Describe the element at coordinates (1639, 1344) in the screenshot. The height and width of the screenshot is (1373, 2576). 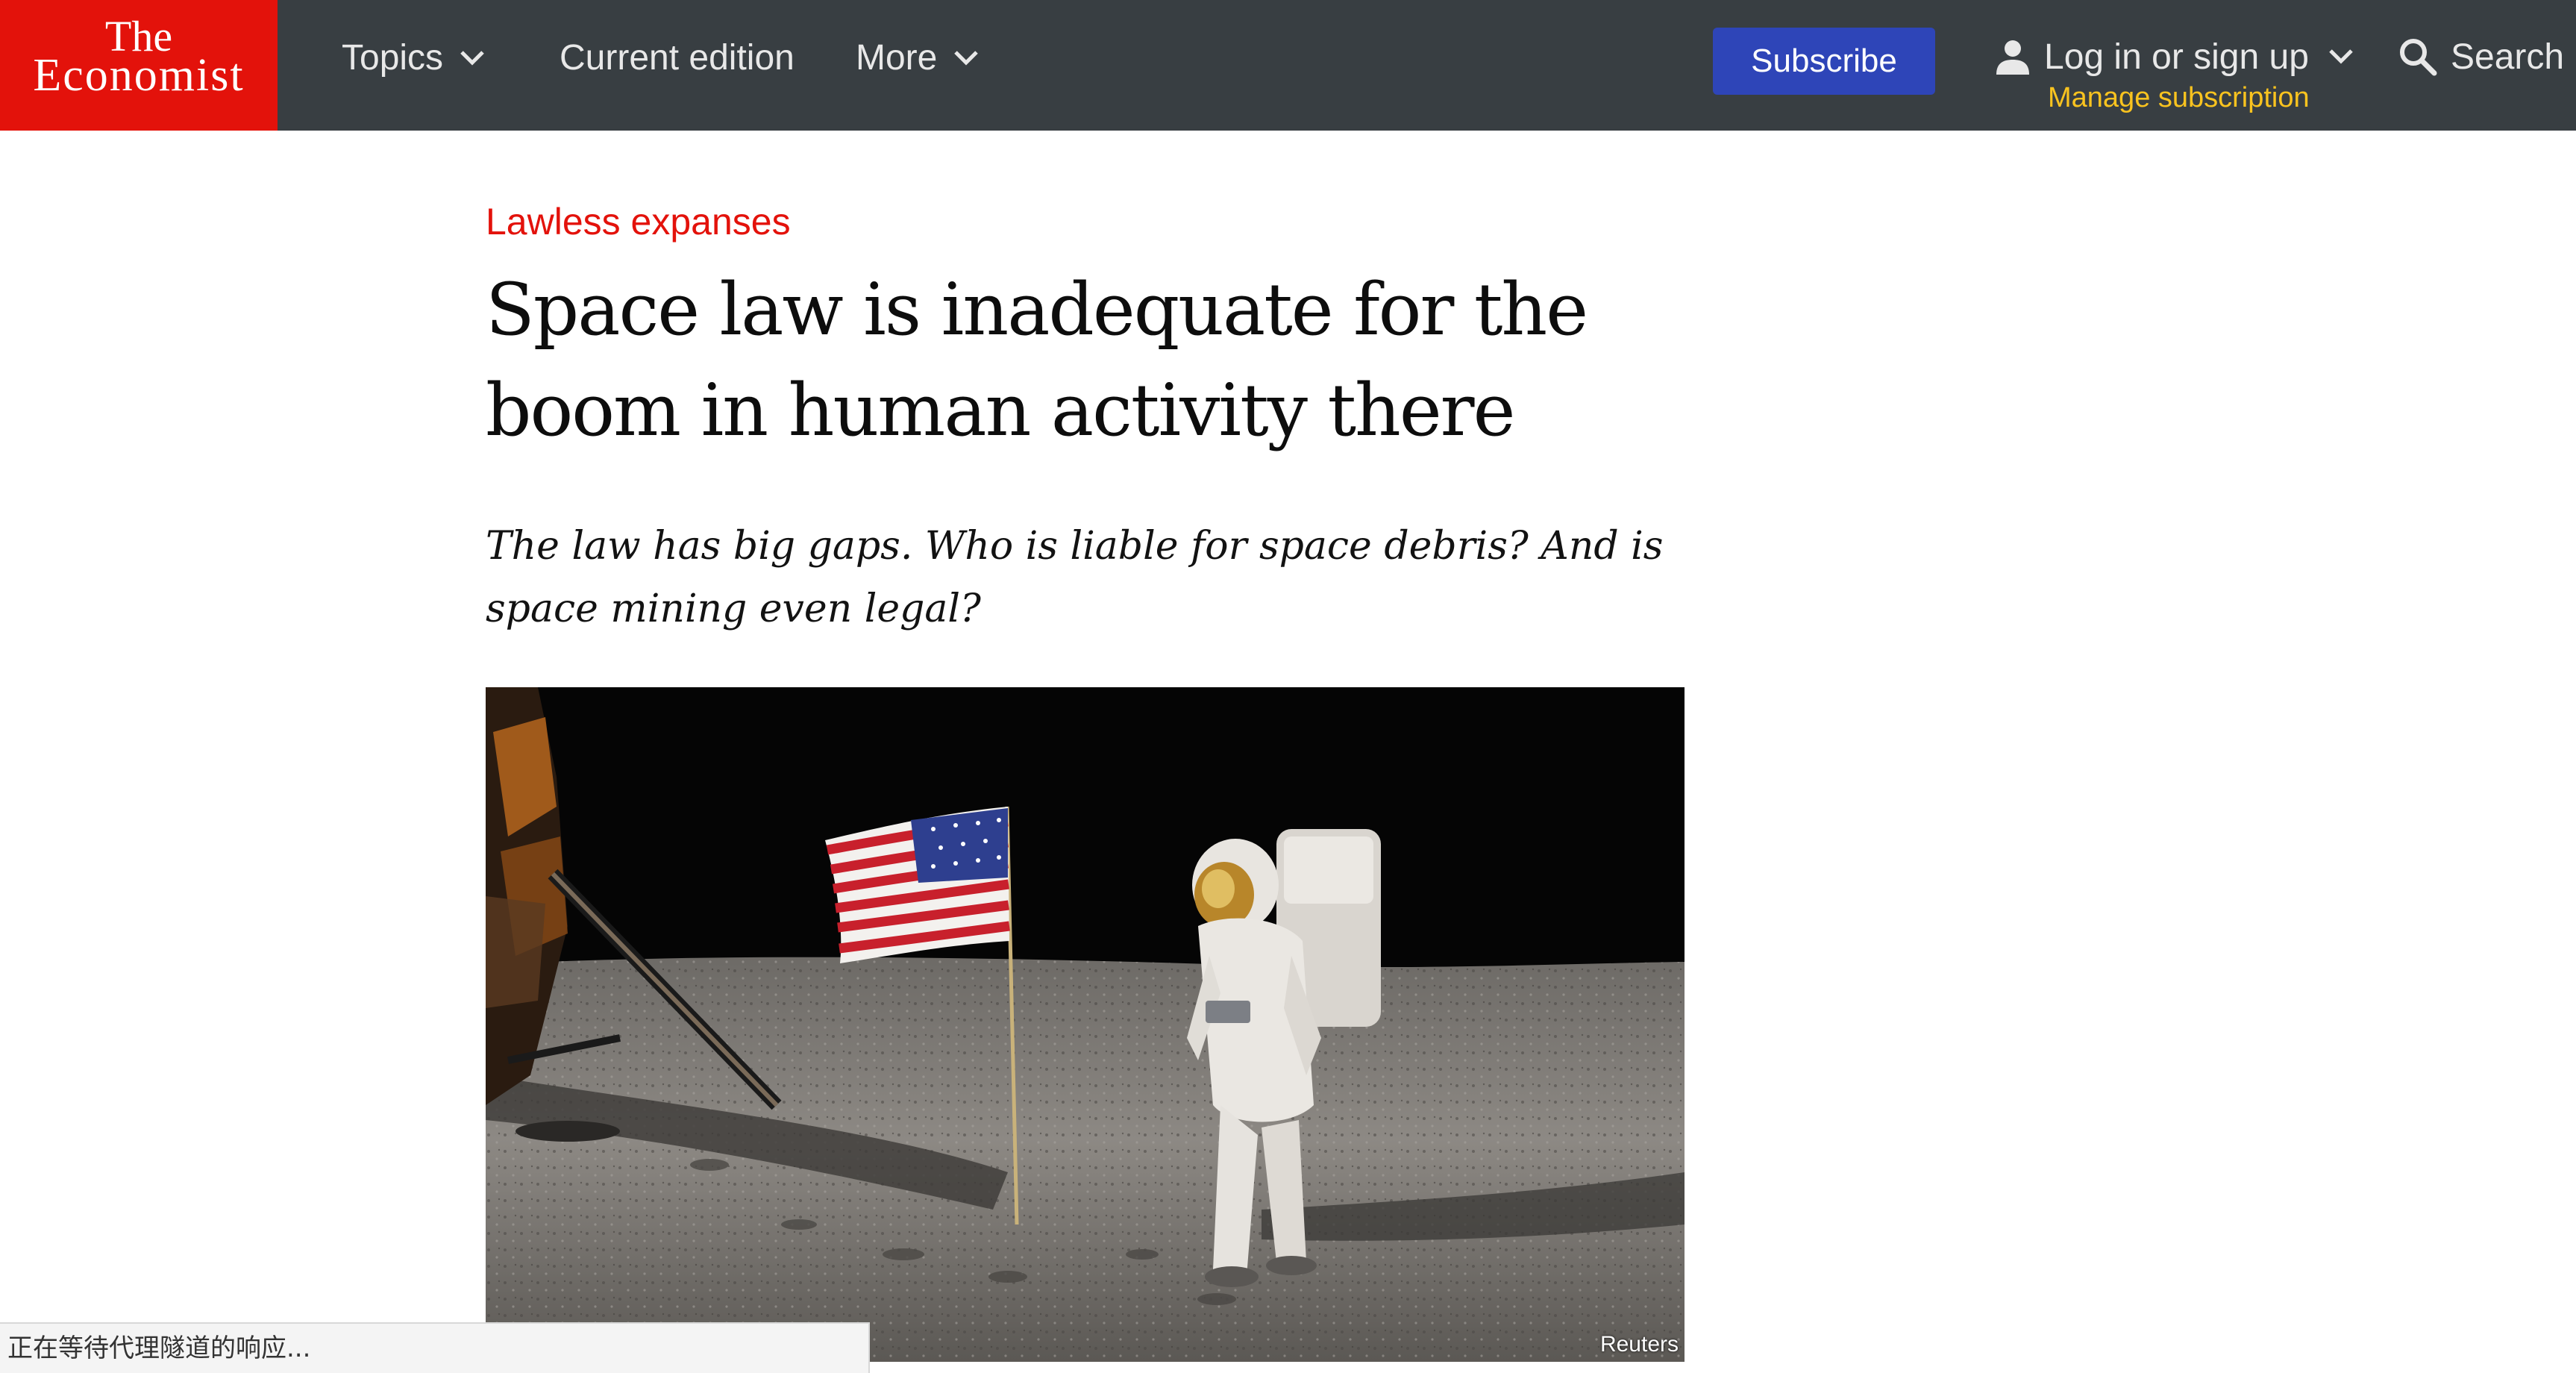
I see `image-credit: Reuters` at that location.